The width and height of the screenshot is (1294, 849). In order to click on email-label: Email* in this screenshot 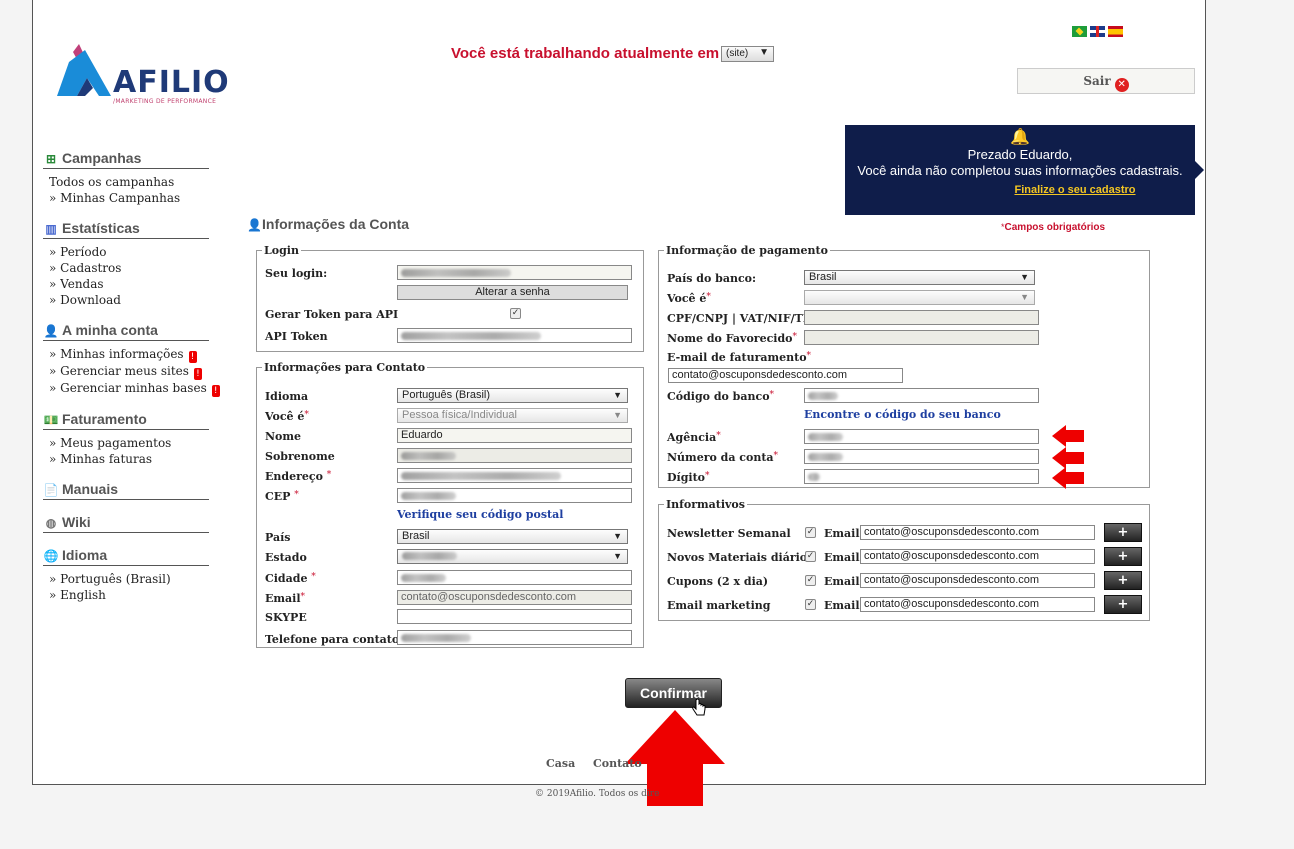, I will do `click(285, 598)`.